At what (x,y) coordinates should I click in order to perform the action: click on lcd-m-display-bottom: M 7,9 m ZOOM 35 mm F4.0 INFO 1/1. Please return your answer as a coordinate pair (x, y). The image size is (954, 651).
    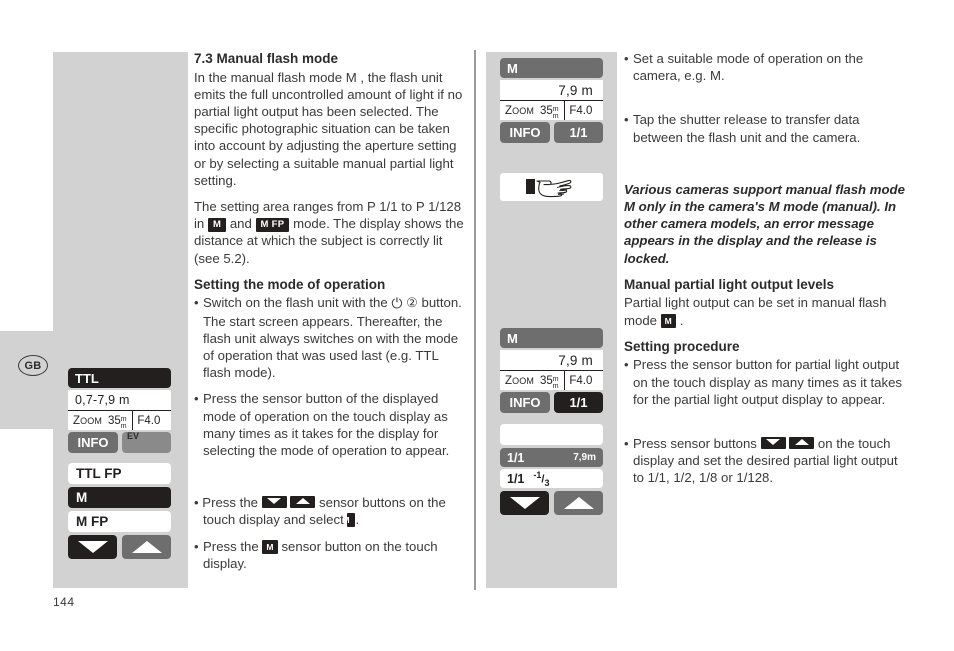
    Looking at the image, I should click on (551, 370).